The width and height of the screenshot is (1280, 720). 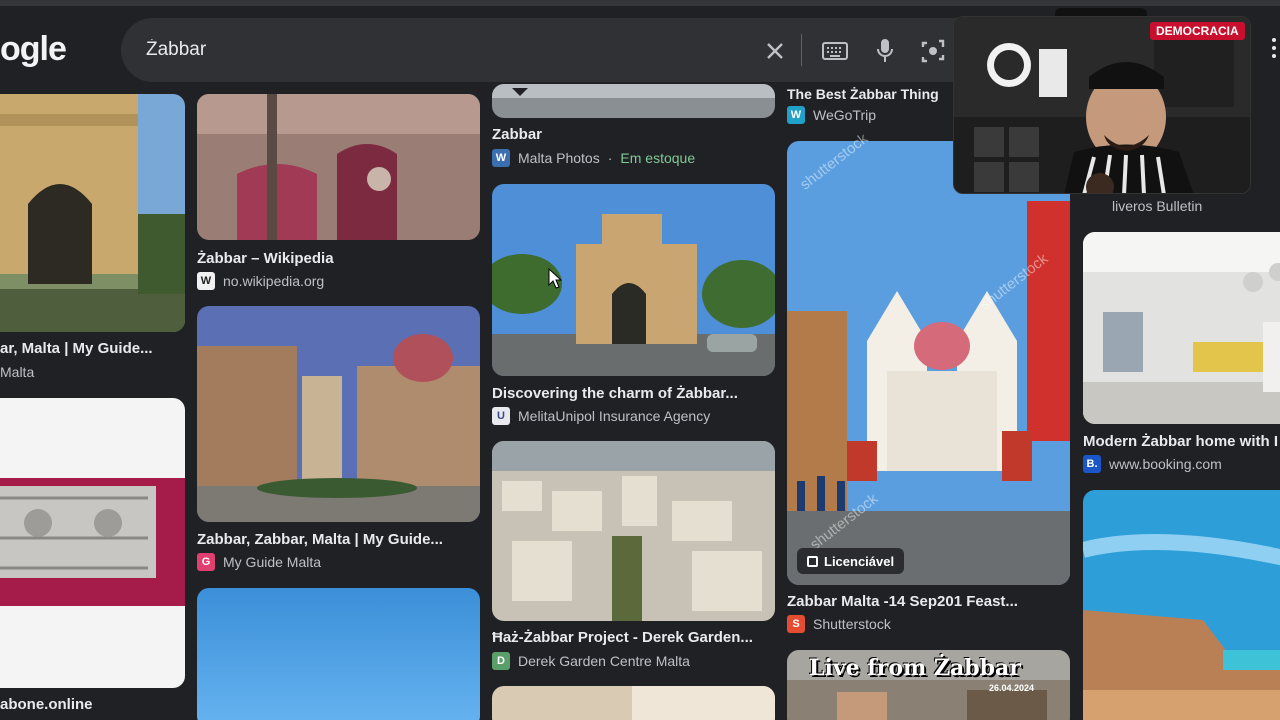 What do you see at coordinates (1181, 441) in the screenshot?
I see `result-title: Modern Żabbar home with I` at bounding box center [1181, 441].